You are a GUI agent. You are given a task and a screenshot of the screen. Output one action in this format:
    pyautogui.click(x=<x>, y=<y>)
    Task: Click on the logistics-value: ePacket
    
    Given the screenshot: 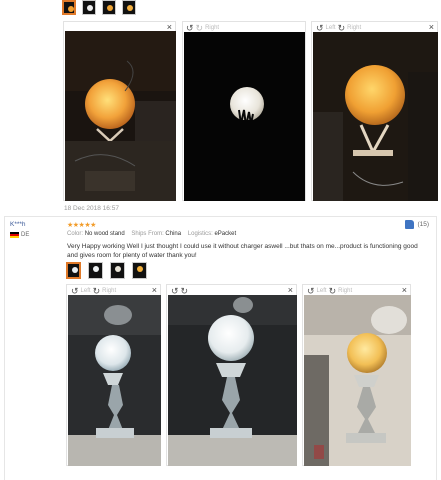 What is the action you would take?
    pyautogui.click(x=225, y=234)
    